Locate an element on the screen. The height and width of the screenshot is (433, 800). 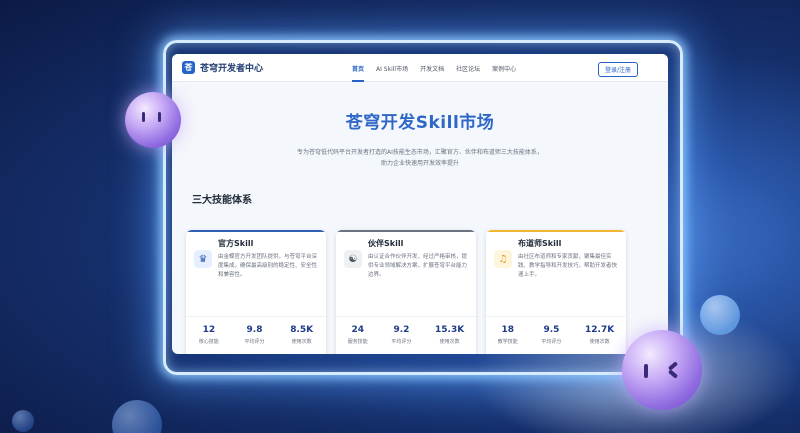
stat-value: 9.5 is located at coordinates (551, 330).